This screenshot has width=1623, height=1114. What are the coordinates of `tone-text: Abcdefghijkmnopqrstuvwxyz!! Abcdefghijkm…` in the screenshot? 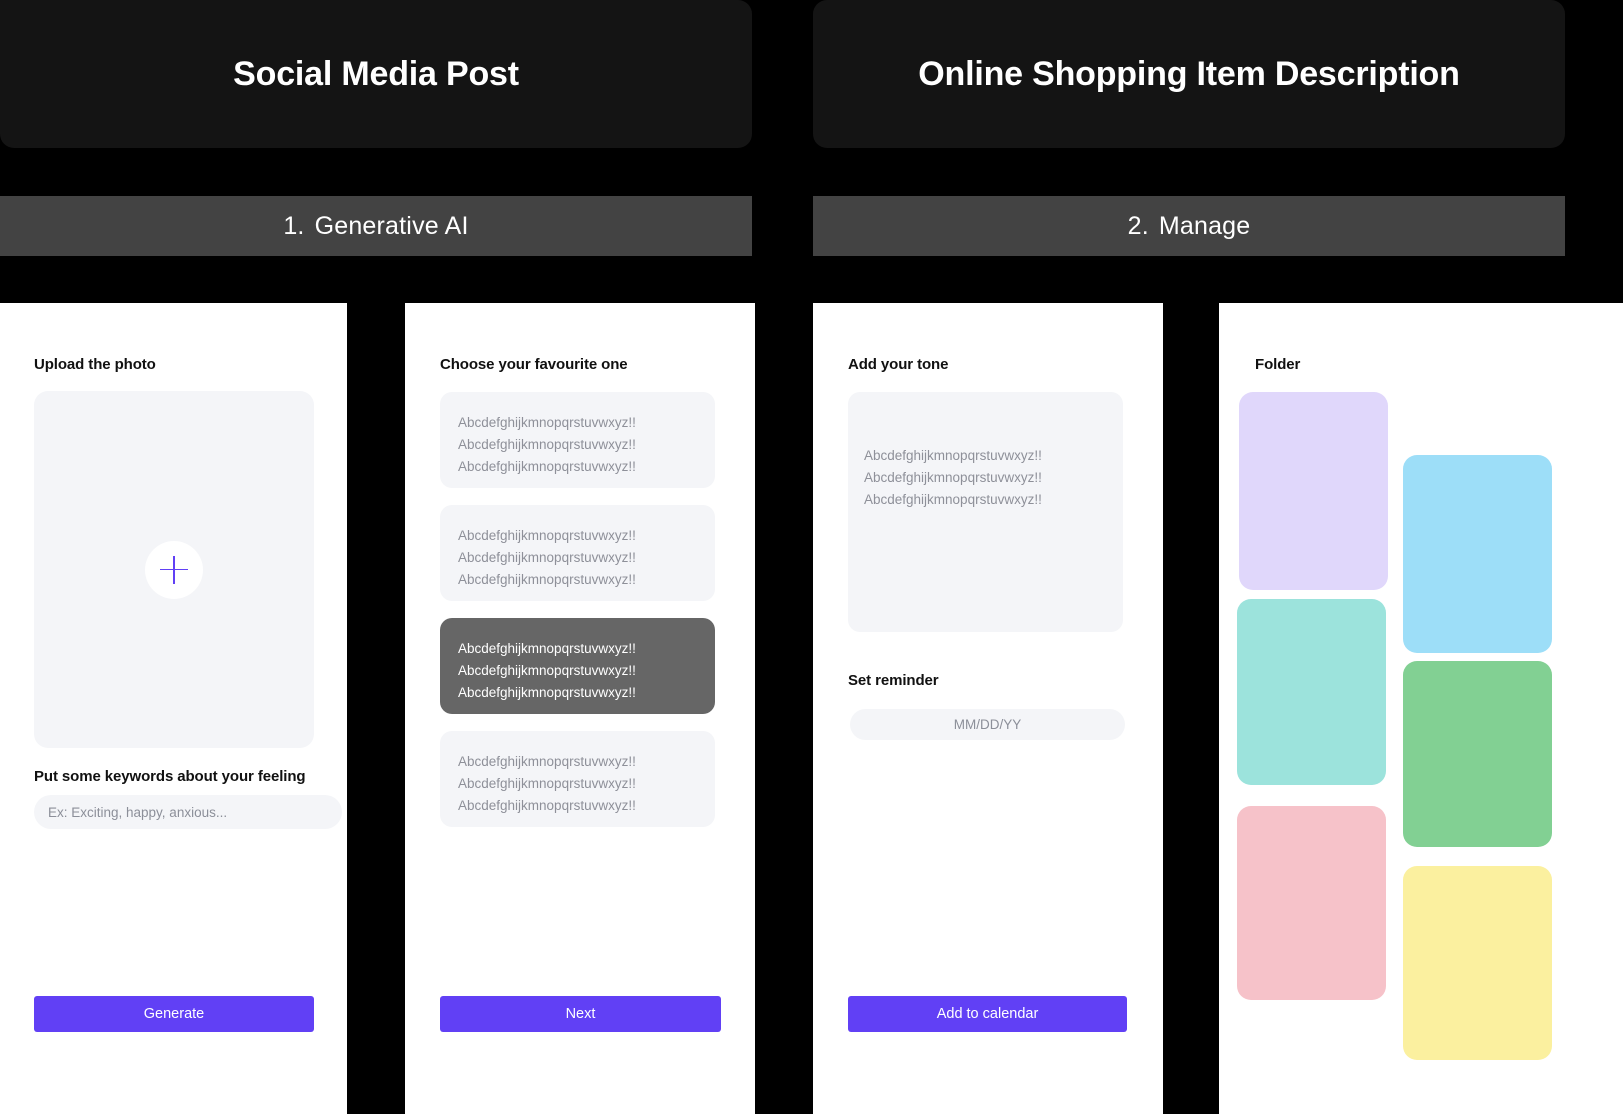 It's located at (953, 478).